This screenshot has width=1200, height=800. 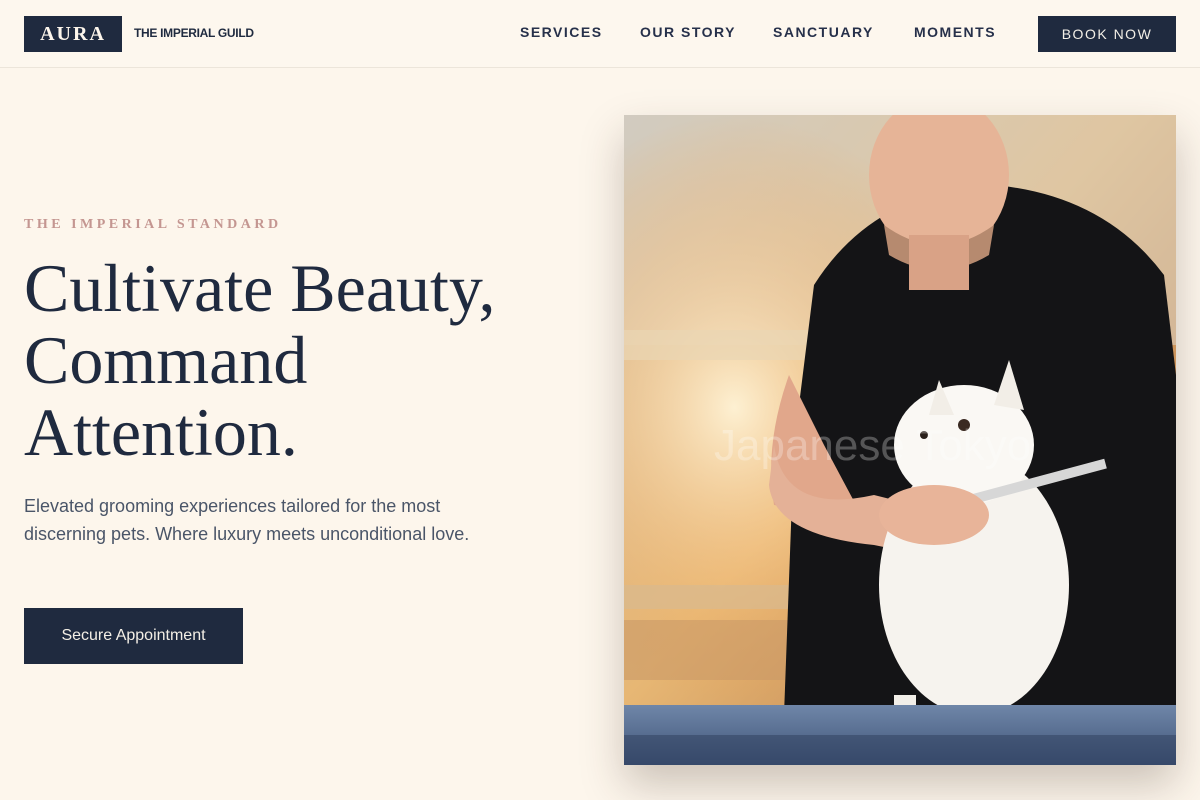 I want to click on secure-appointment-button: Secure Appointment, so click(x=133, y=636).